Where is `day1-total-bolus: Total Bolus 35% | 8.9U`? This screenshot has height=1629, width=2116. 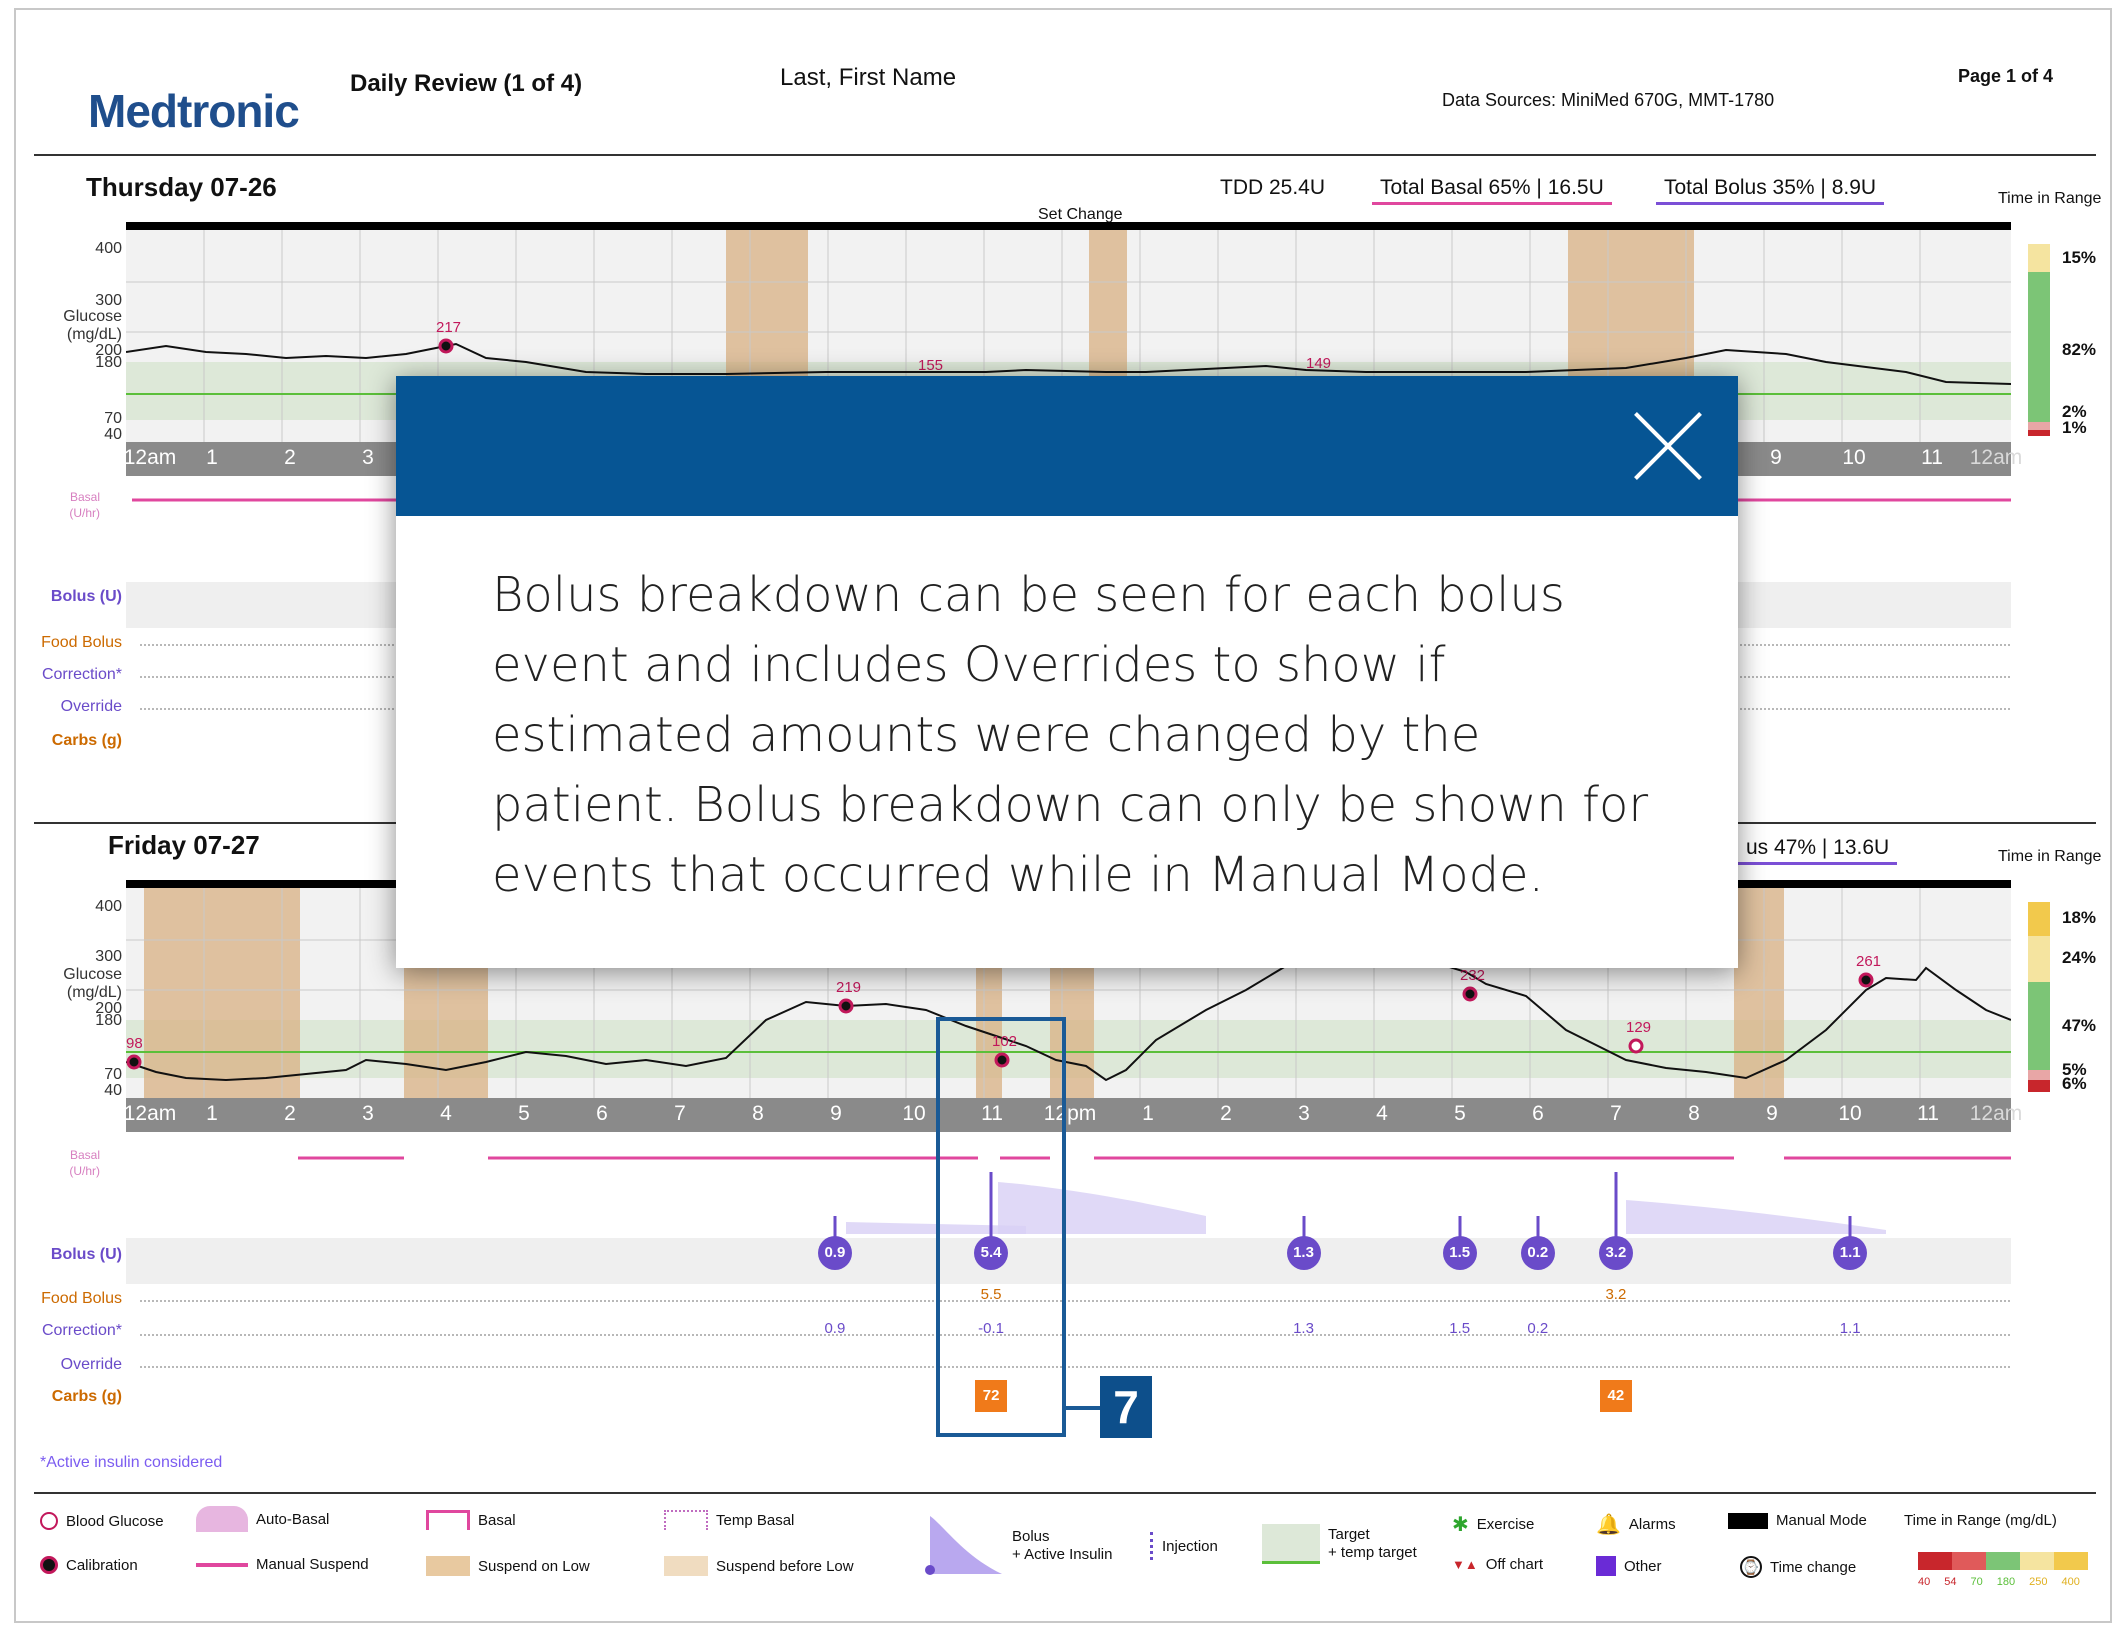 day1-total-bolus: Total Bolus 35% | 8.9U is located at coordinates (1770, 190).